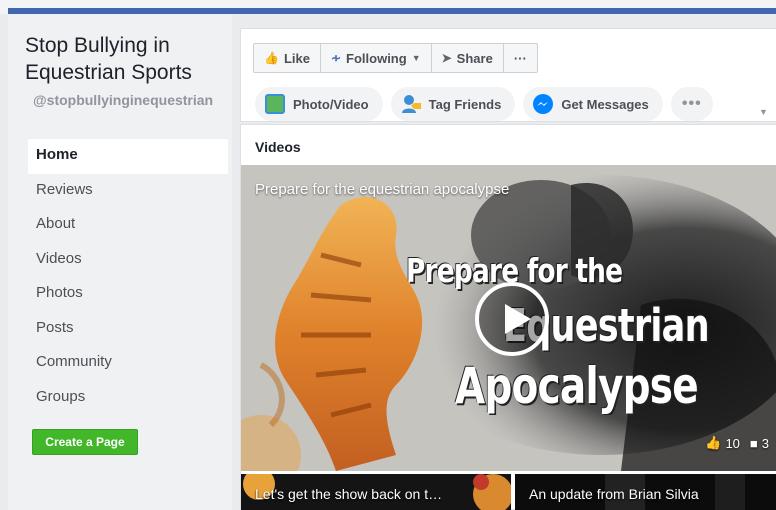 The height and width of the screenshot is (510, 776). I want to click on videos-section-title: Videos, so click(278, 147).